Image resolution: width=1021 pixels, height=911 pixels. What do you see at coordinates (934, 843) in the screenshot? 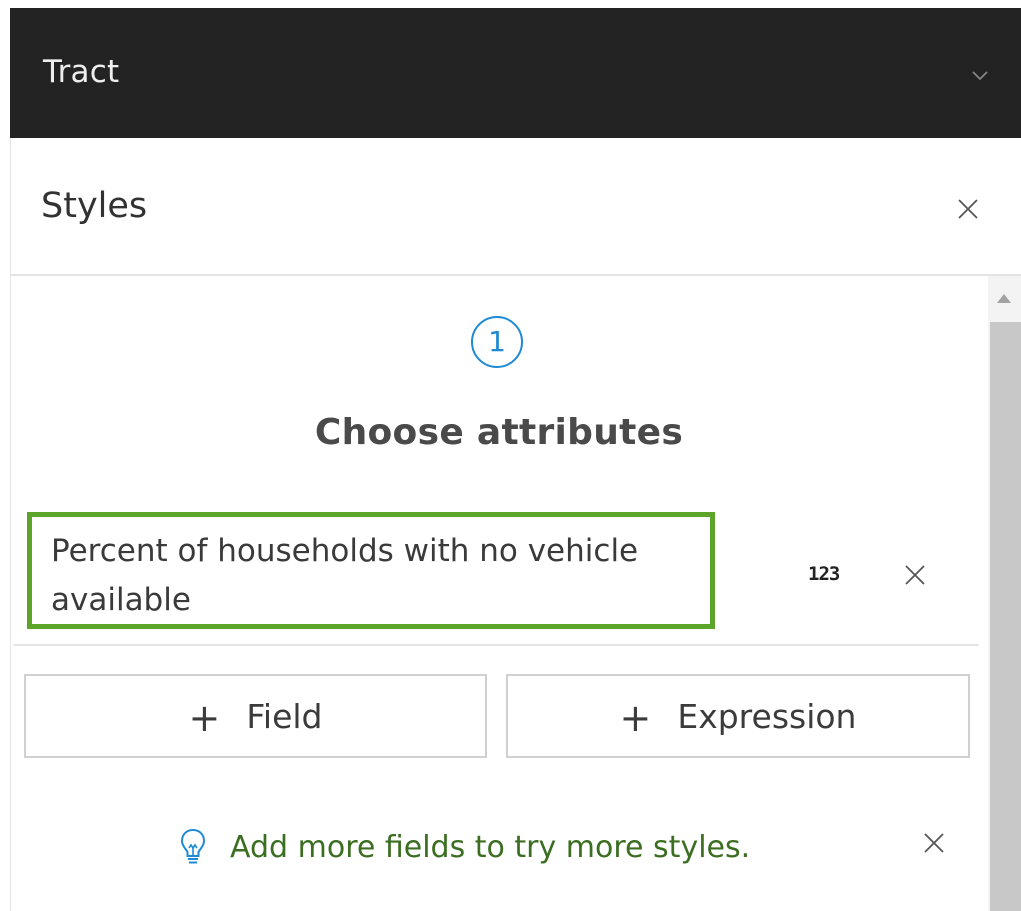
I see `dismiss-tip-icon` at bounding box center [934, 843].